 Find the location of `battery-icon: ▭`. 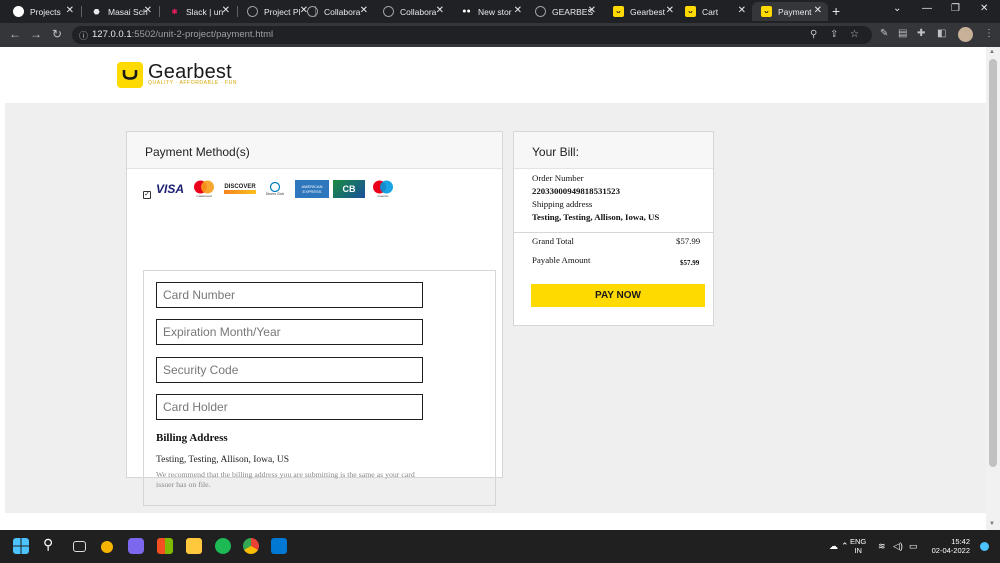

battery-icon: ▭ is located at coordinates (913, 546).